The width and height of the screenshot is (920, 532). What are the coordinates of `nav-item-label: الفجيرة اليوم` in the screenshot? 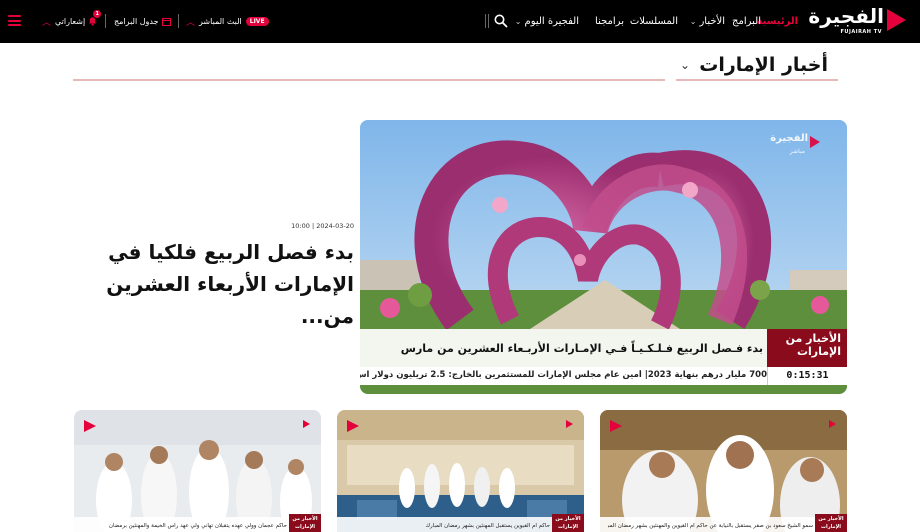 It's located at (552, 21).